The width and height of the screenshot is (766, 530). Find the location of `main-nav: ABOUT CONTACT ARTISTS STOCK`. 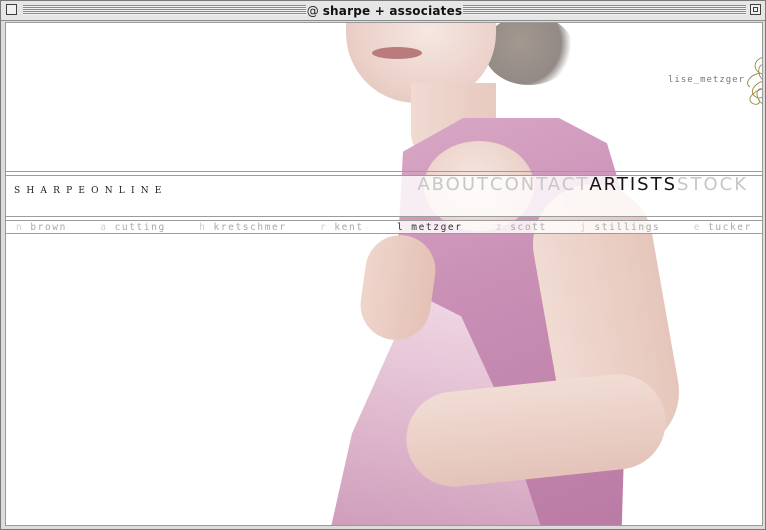

main-nav: ABOUT CONTACT ARTISTS STOCK is located at coordinates (582, 184).